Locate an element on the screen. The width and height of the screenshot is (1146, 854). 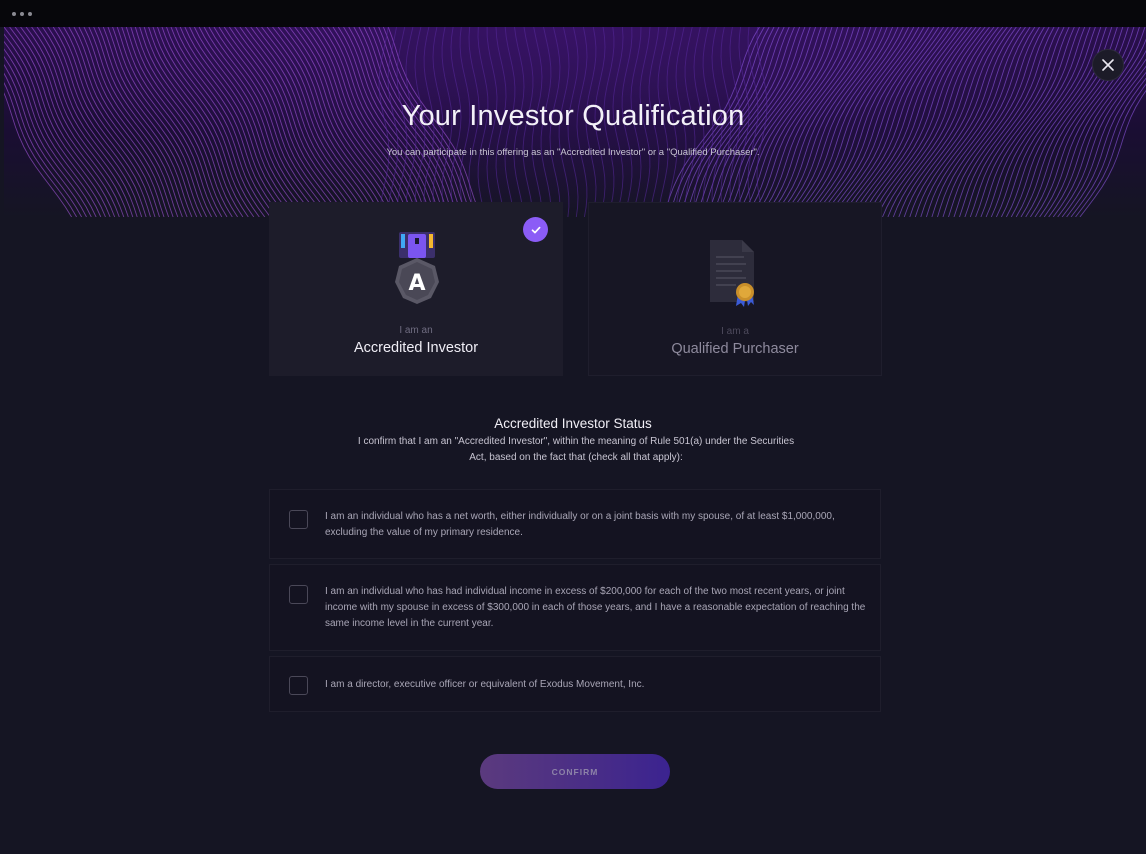
close-icon is located at coordinates (1108, 65).